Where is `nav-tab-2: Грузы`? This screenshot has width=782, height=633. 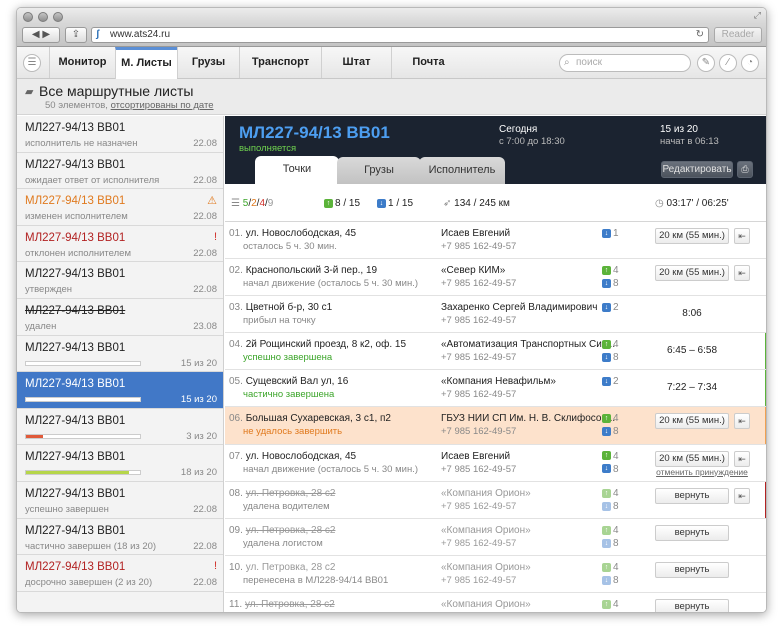
nav-tab-2: Грузы is located at coordinates (208, 62).